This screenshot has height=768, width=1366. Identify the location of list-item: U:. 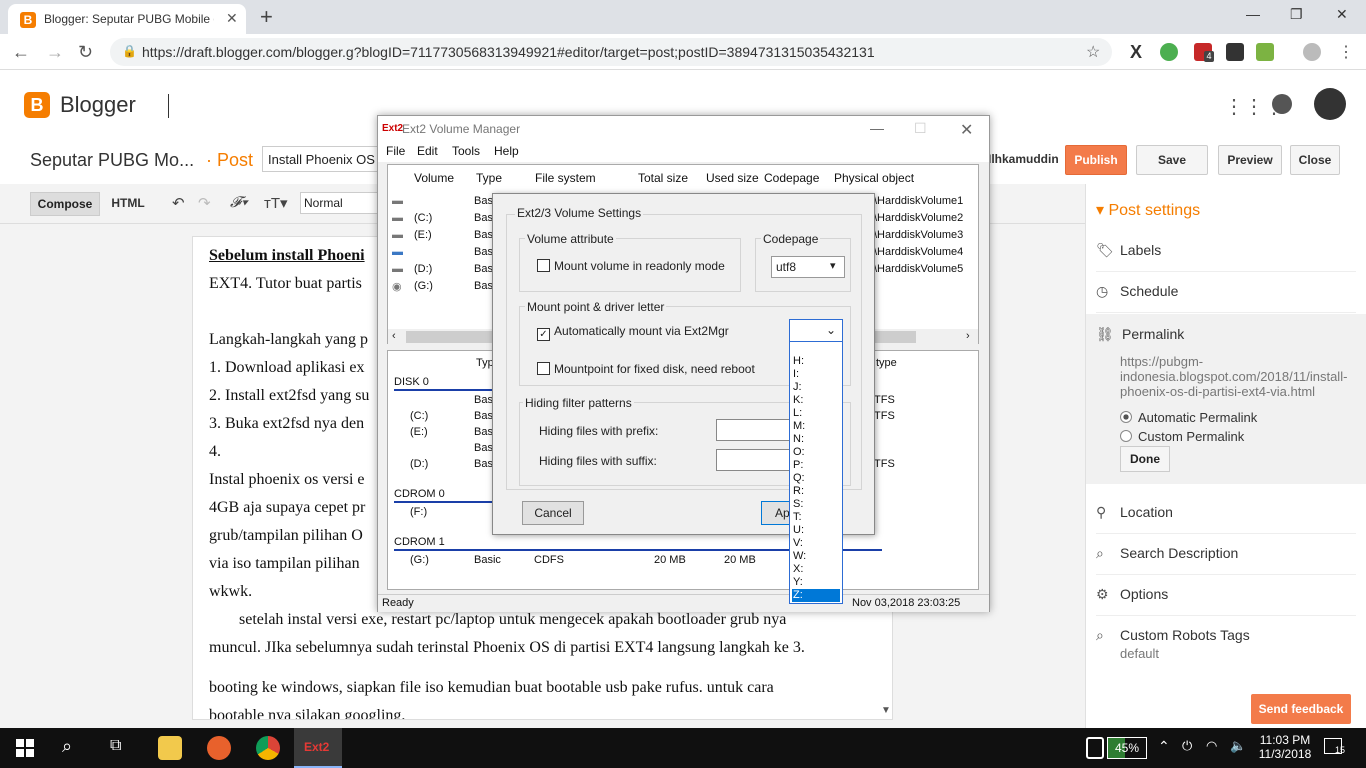
(816, 530).